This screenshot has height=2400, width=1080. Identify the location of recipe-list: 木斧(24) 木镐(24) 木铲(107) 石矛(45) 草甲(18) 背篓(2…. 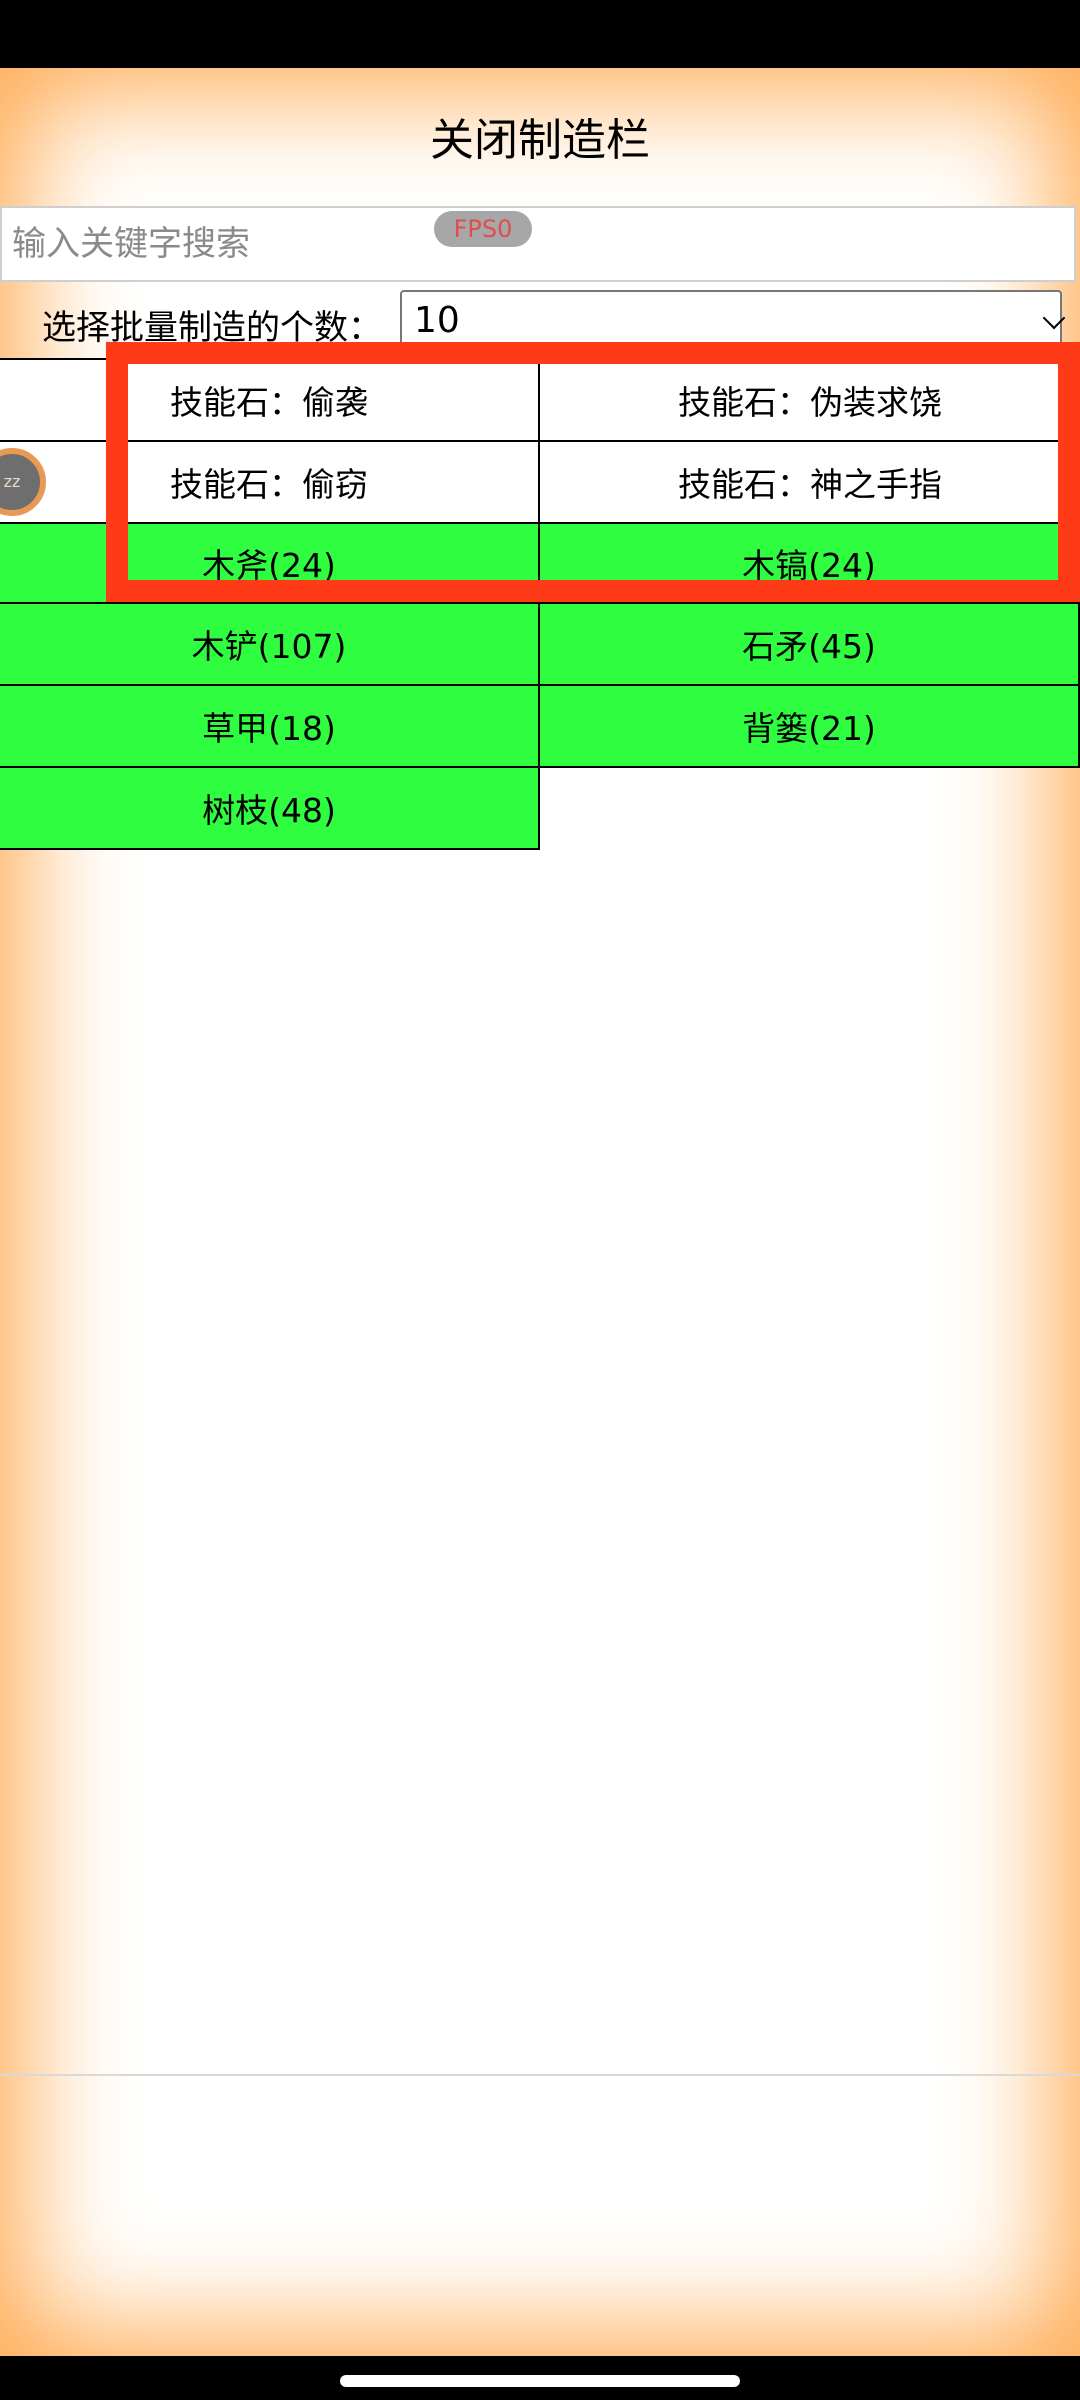
(540, 686).